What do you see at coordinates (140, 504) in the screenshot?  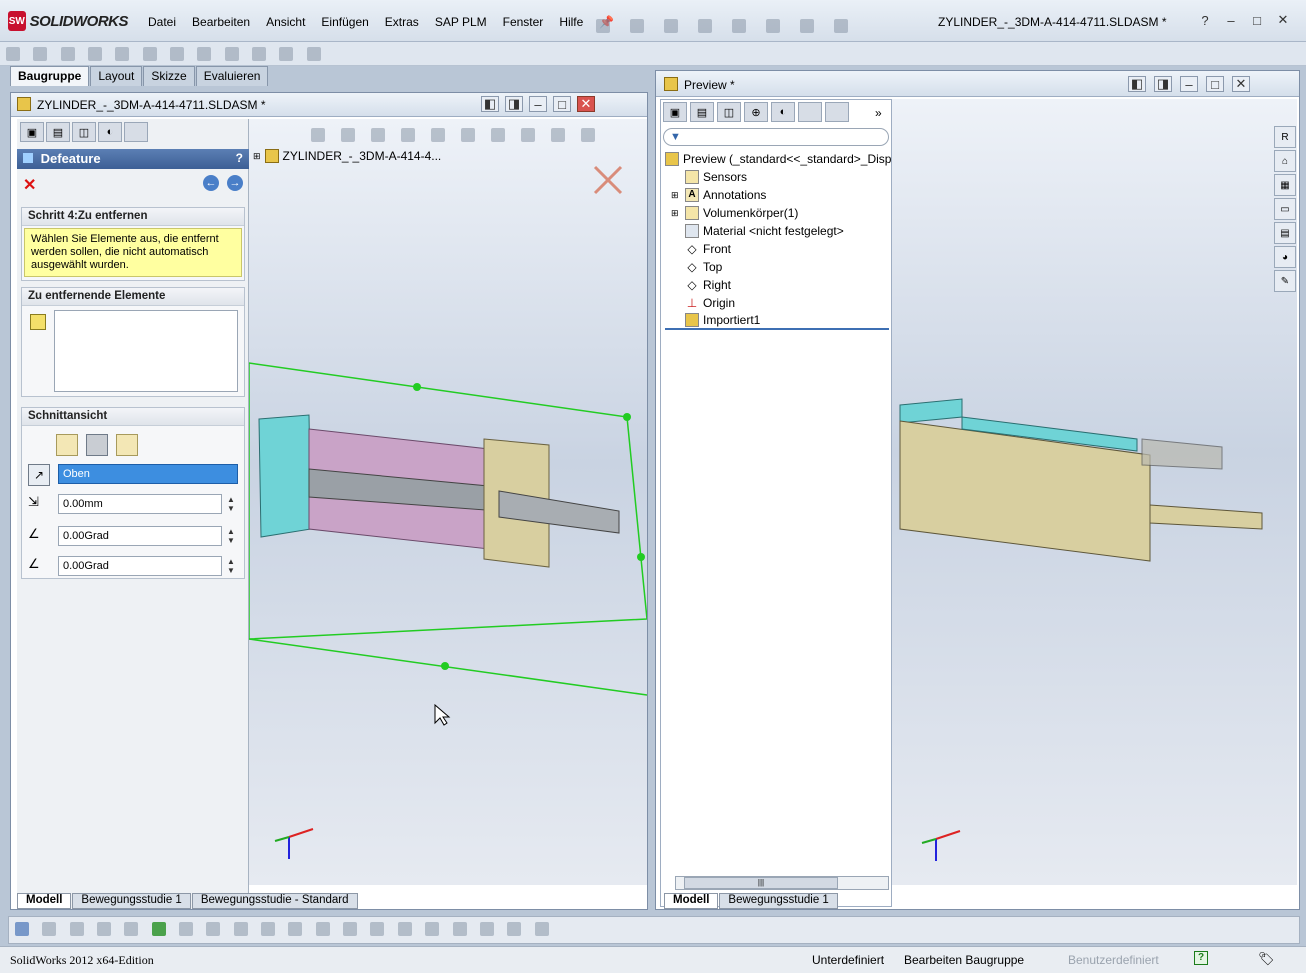 I see `offset-distance-field: 0.00mm` at bounding box center [140, 504].